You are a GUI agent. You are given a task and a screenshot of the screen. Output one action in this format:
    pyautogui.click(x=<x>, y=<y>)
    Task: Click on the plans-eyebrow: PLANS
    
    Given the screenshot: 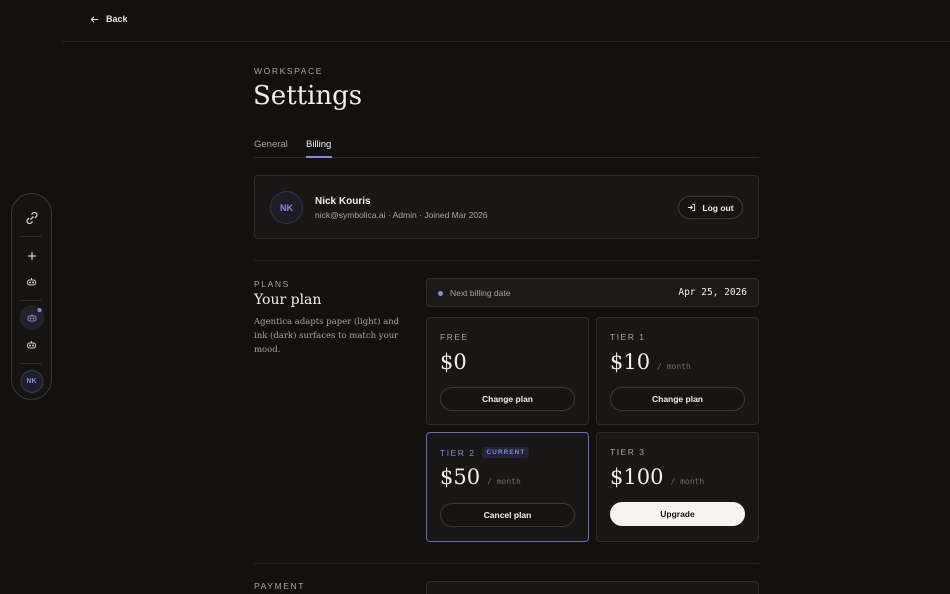 What is the action you would take?
    pyautogui.click(x=272, y=284)
    